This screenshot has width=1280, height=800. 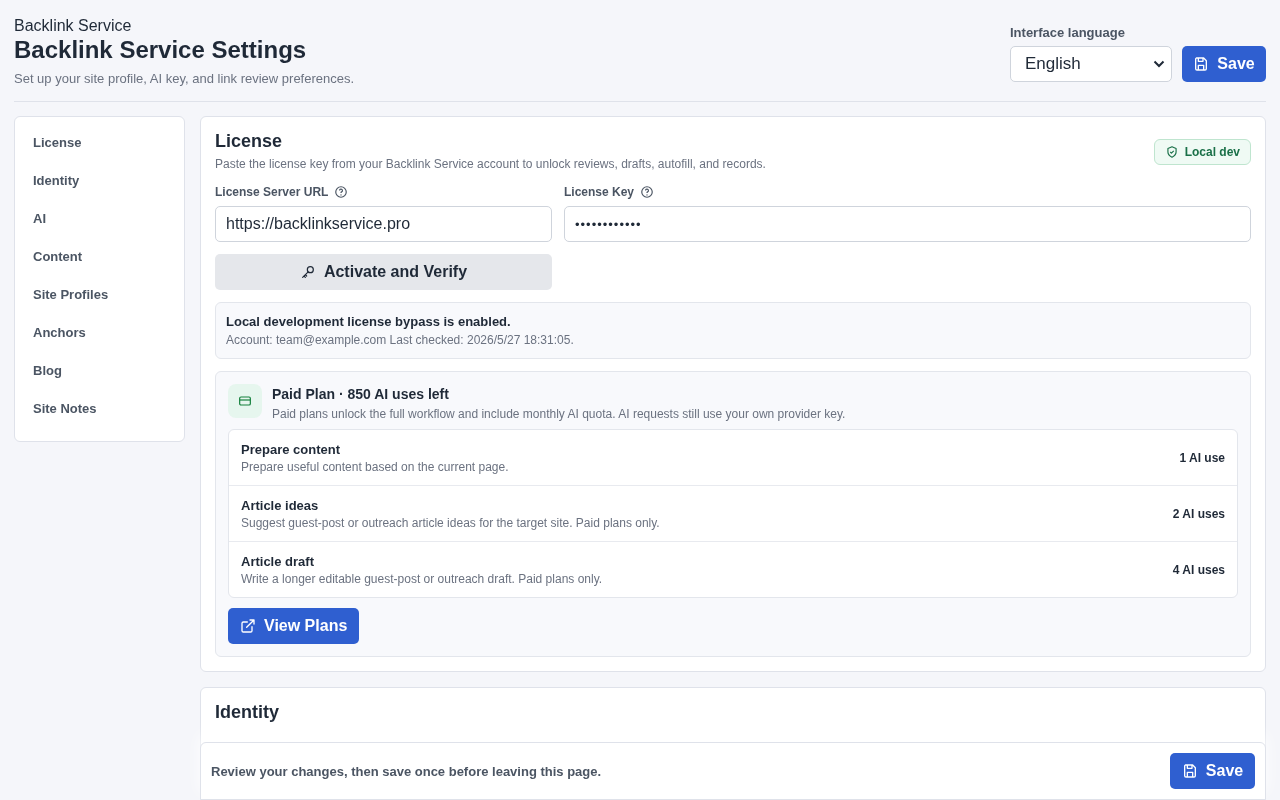 What do you see at coordinates (1159, 64) in the screenshot?
I see `chevron-down-icon` at bounding box center [1159, 64].